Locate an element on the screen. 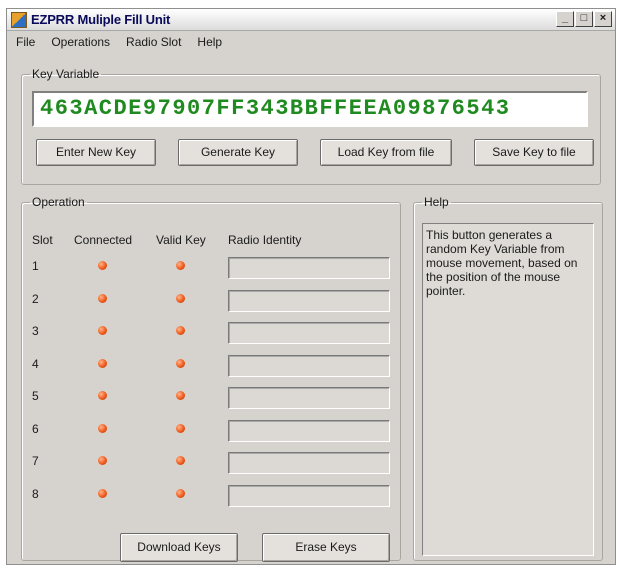  valid-key-column-header: Valid Key is located at coordinates (181, 240).